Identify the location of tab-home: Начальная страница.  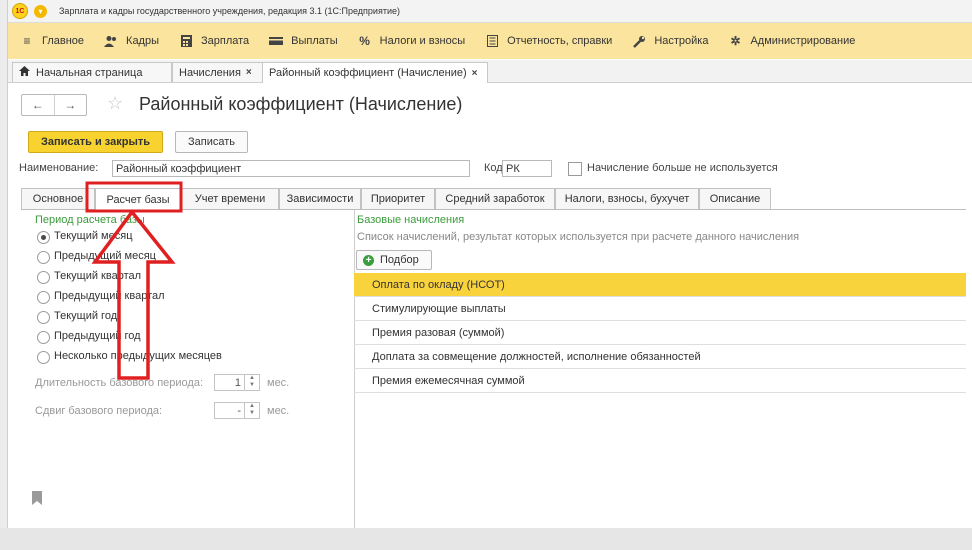
(92, 72).